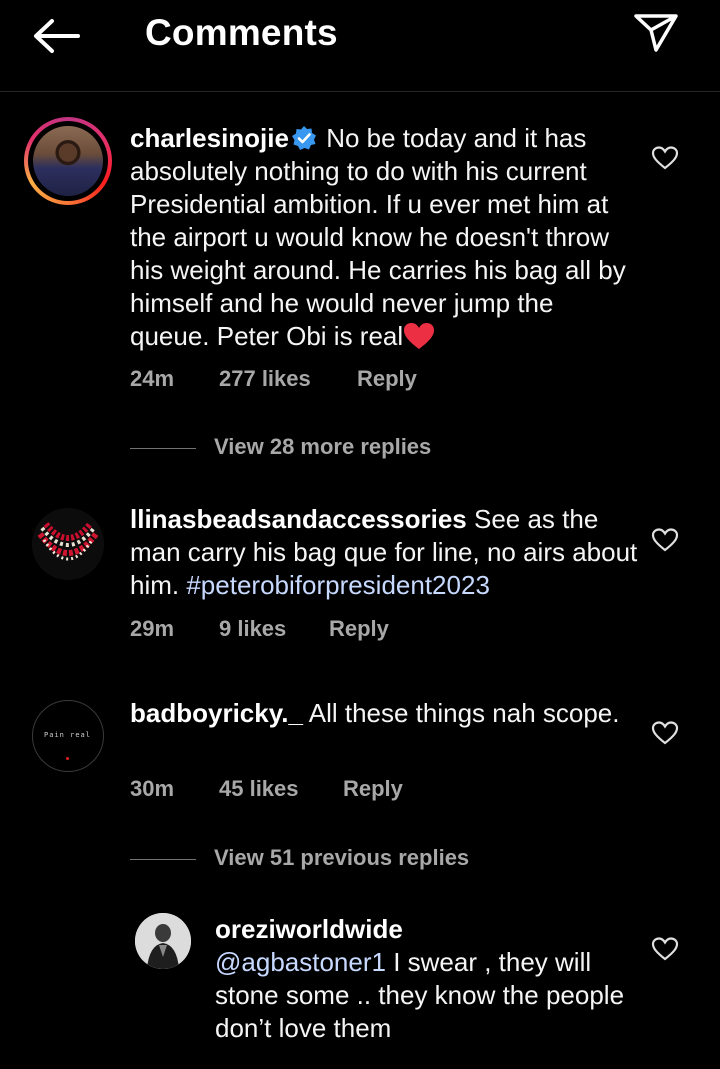 Image resolution: width=720 pixels, height=1069 pixels. I want to click on verified-badge-icon, so click(303, 138).